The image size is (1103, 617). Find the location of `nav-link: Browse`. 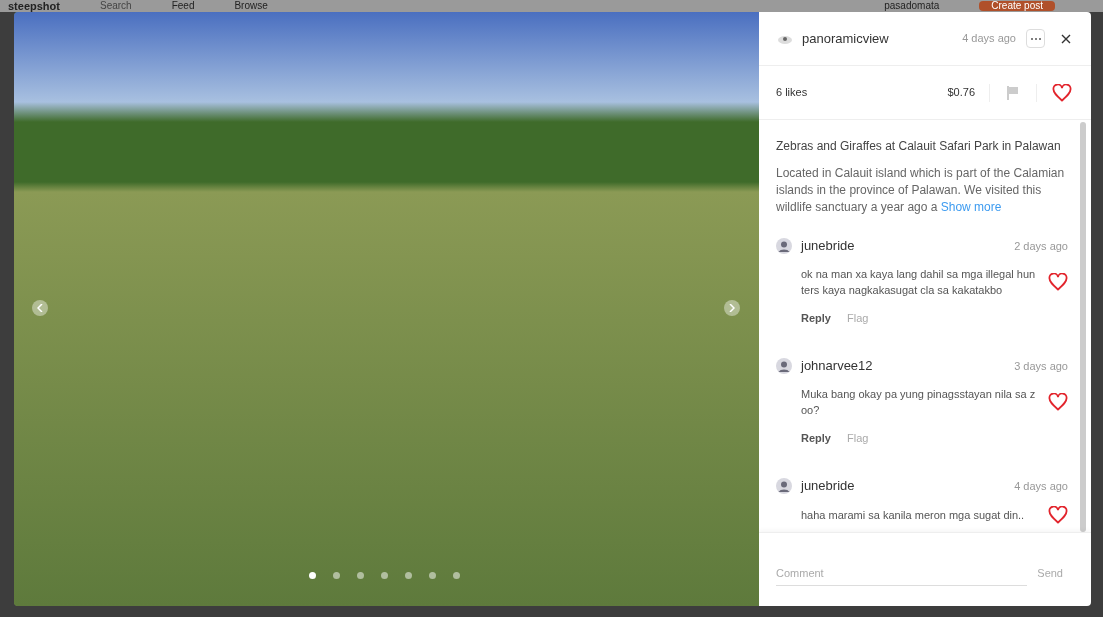

nav-link: Browse is located at coordinates (251, 6).